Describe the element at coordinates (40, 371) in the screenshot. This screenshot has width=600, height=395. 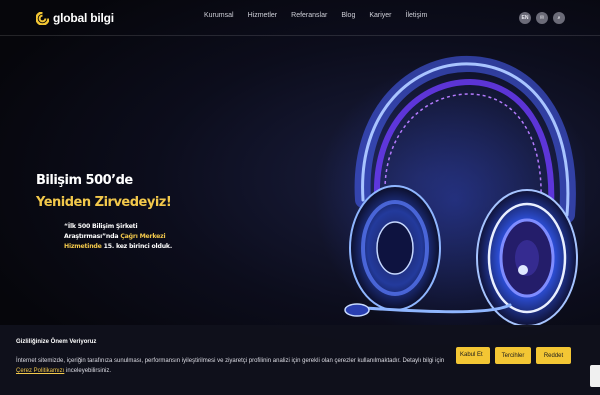
I see `cookie-policy-link: Çerez Politikamızı` at that location.